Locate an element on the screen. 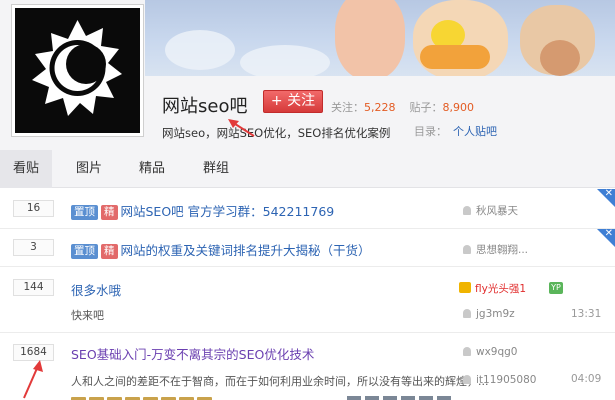  thread-row: 3 置顶精网站的权重及关键词排名提升大揭秘（干货） 思想翱翔... ✕ is located at coordinates (307, 247).